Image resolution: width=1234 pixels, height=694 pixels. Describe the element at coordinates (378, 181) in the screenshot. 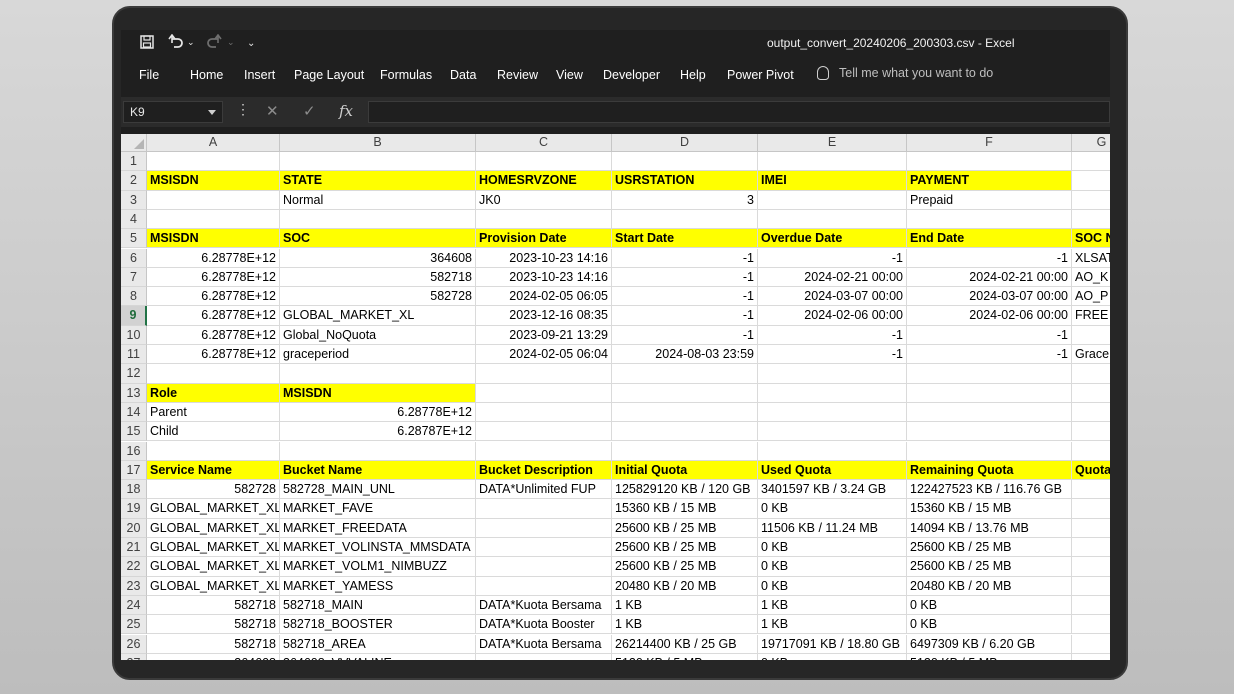

I see `cell-b2: STATE` at that location.